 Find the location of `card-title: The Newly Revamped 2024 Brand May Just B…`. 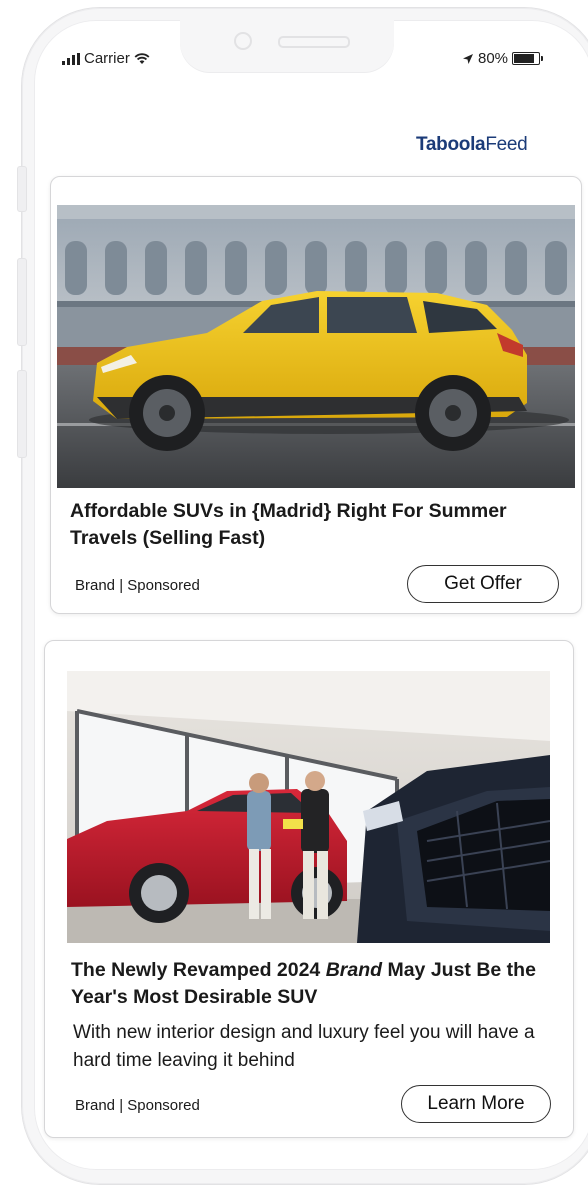

card-title: The Newly Revamped 2024 Brand May Just B… is located at coordinates (311, 984).